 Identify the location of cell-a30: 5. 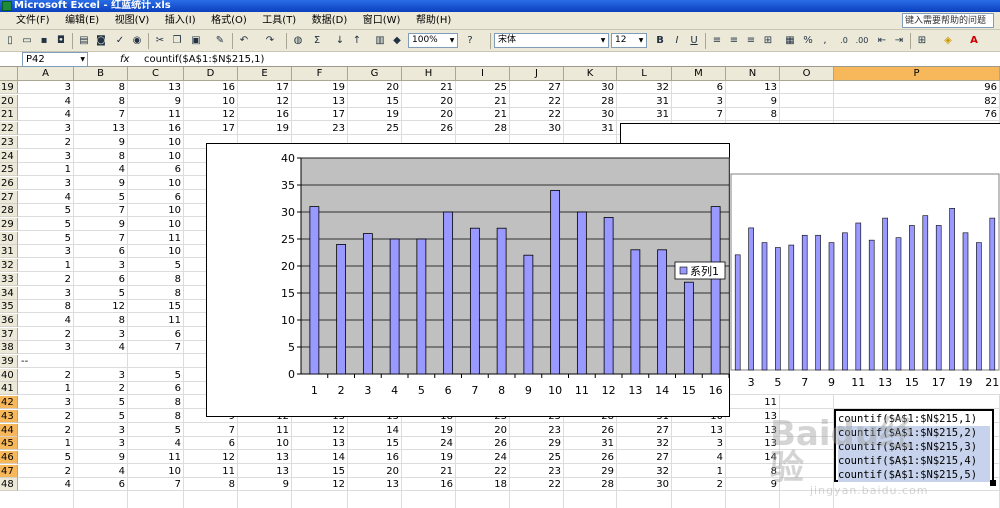
(46, 238).